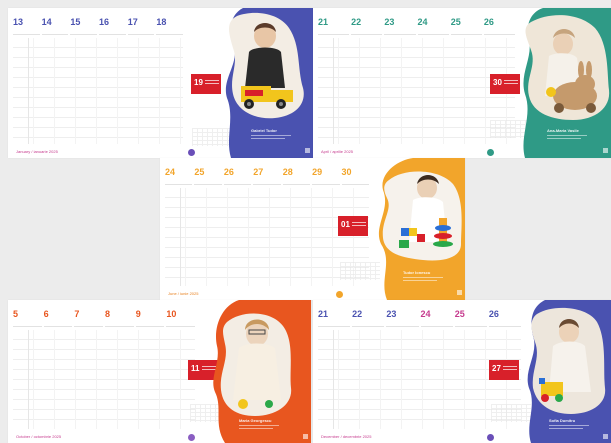 This screenshot has height=443, width=611. I want to click on photo-caption: Tudor Ionescu, so click(423, 275).